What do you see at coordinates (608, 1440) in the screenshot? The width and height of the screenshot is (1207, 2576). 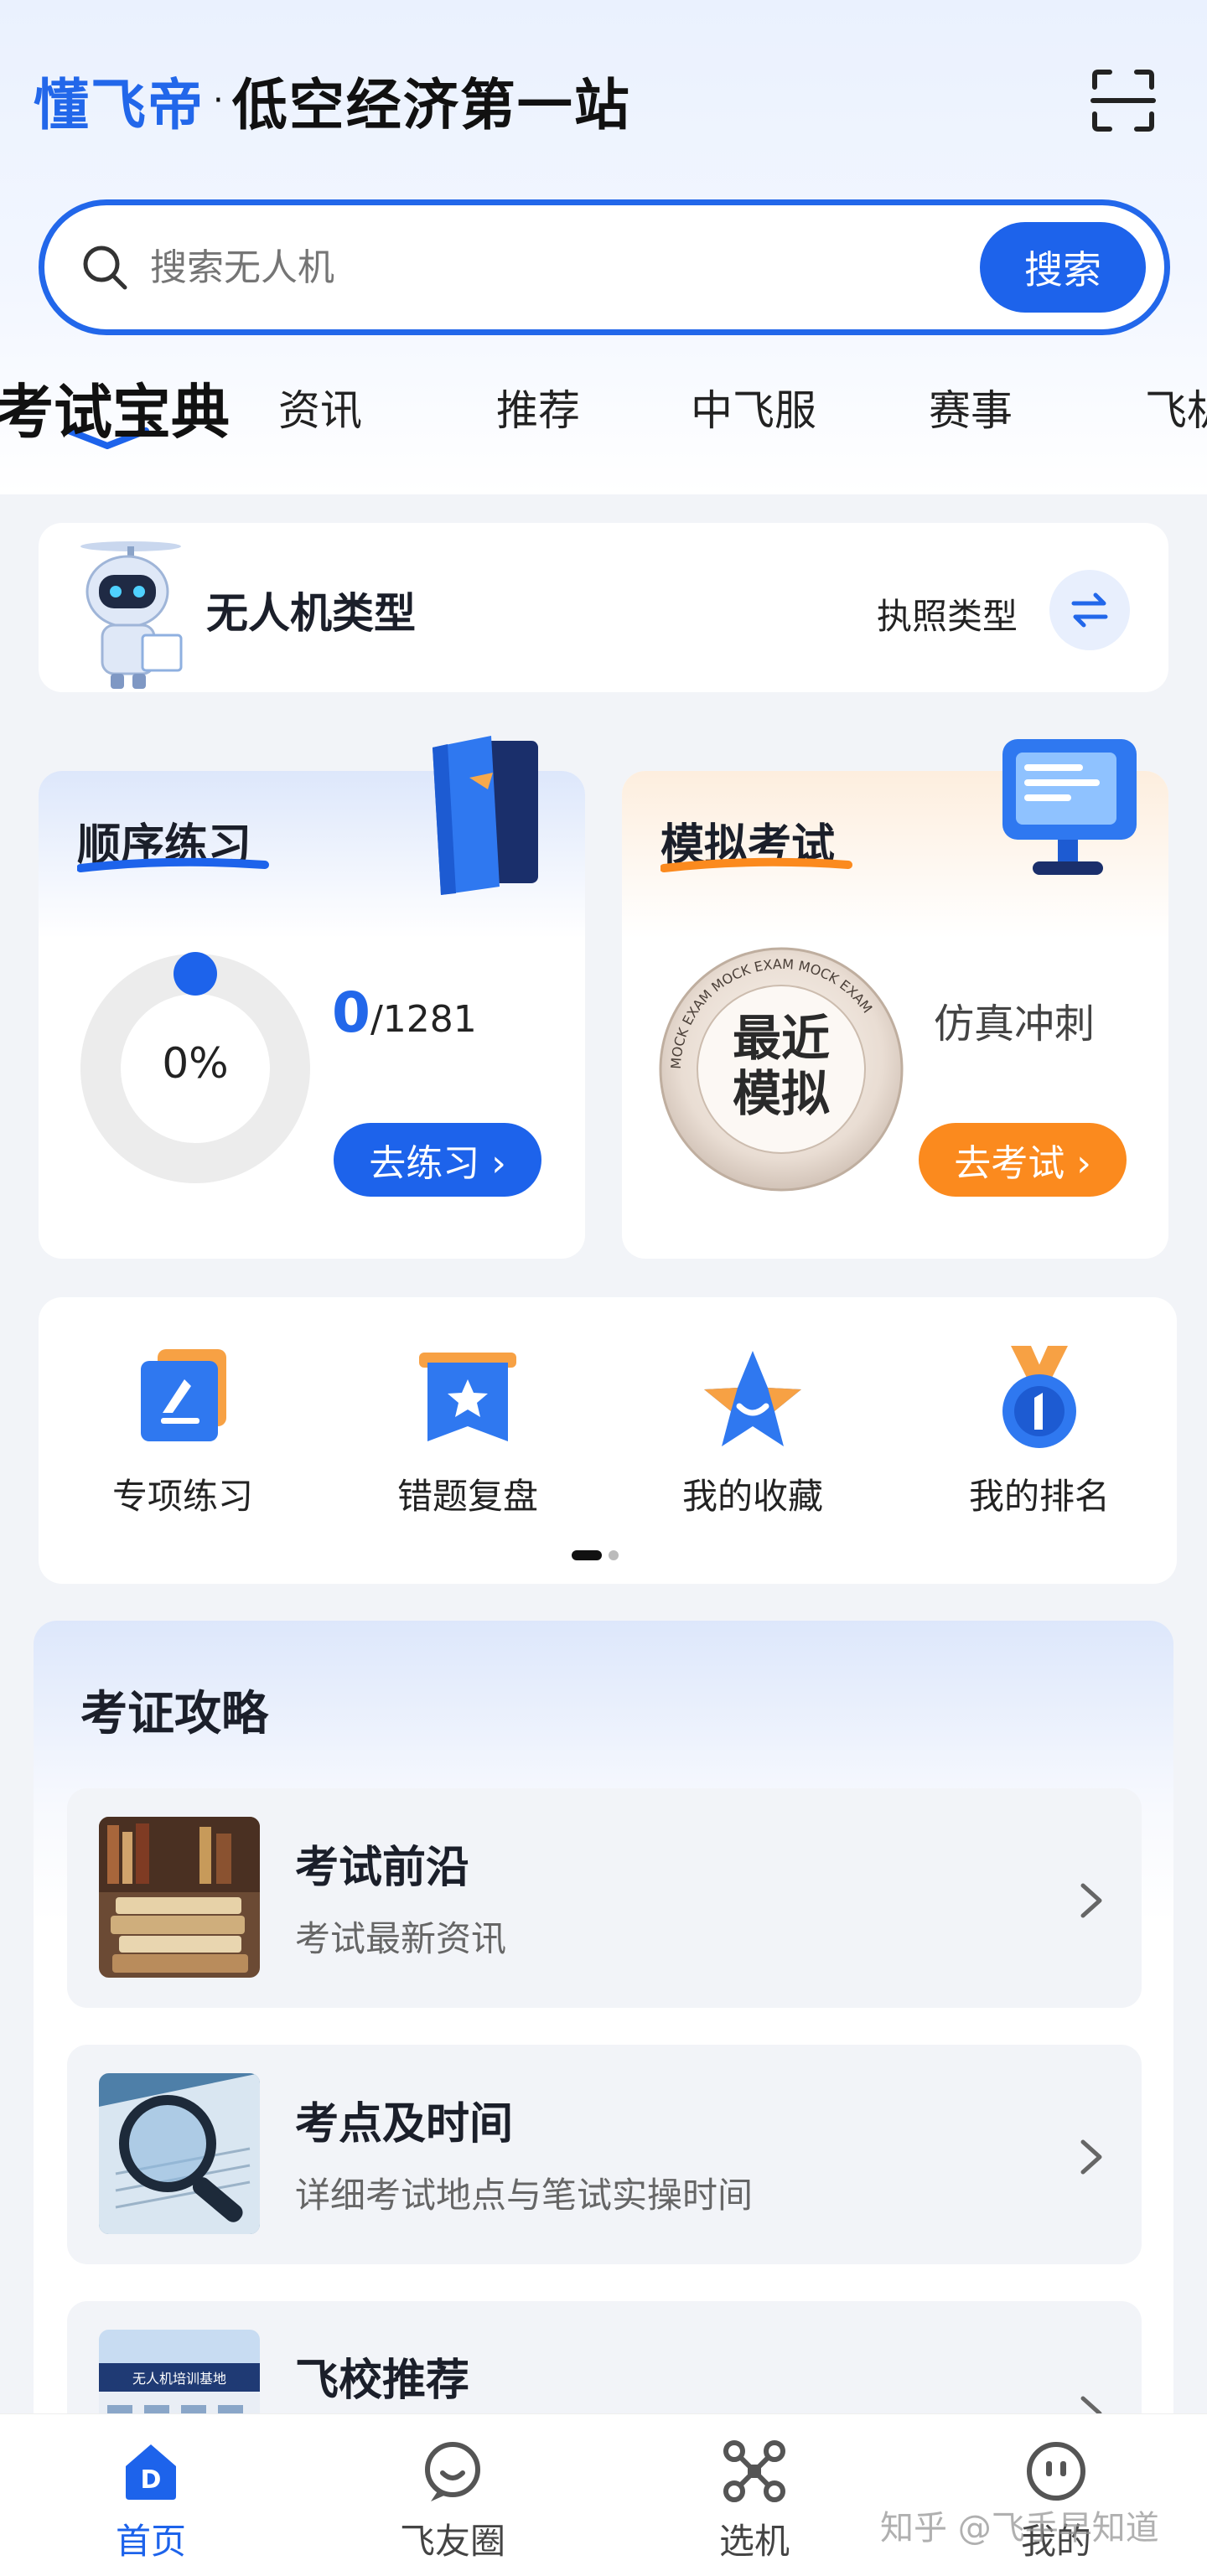 I see `quick-actions-card: 专项练习 错题复盘 我的收藏 我的排名` at bounding box center [608, 1440].